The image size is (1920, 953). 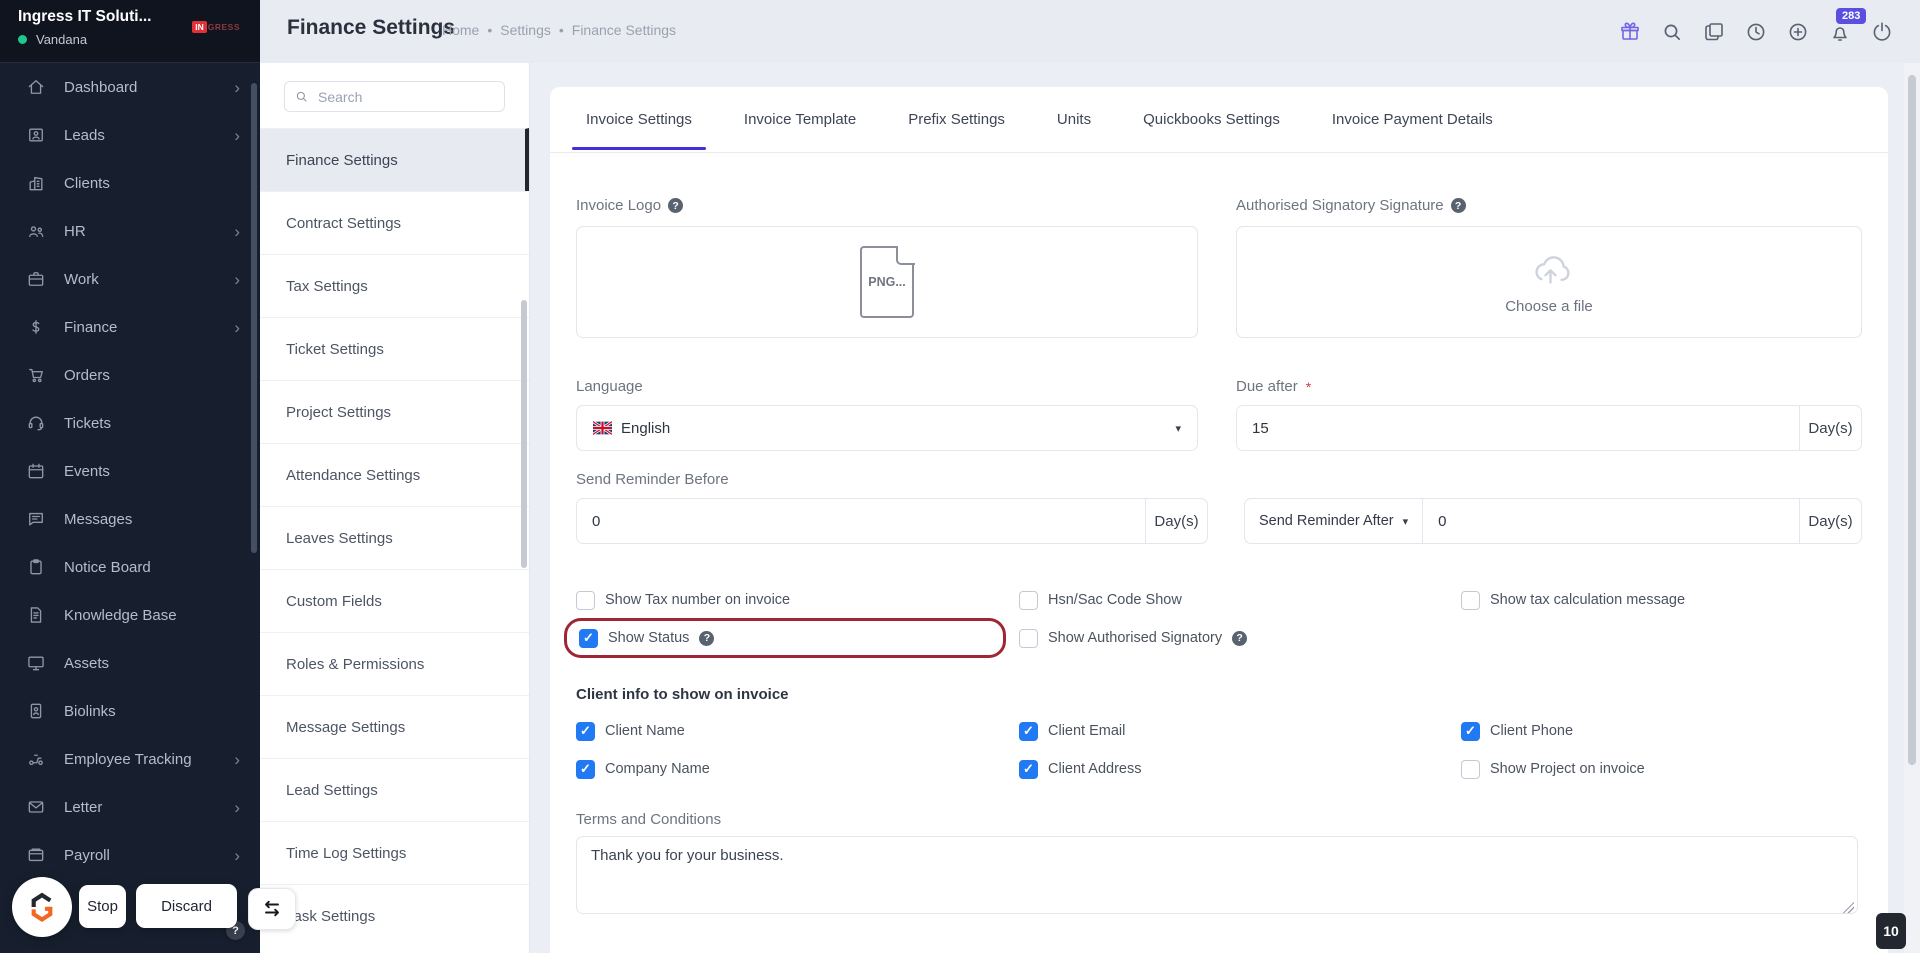 I want to click on sidebar-item-label: Assets, so click(x=87, y=663).